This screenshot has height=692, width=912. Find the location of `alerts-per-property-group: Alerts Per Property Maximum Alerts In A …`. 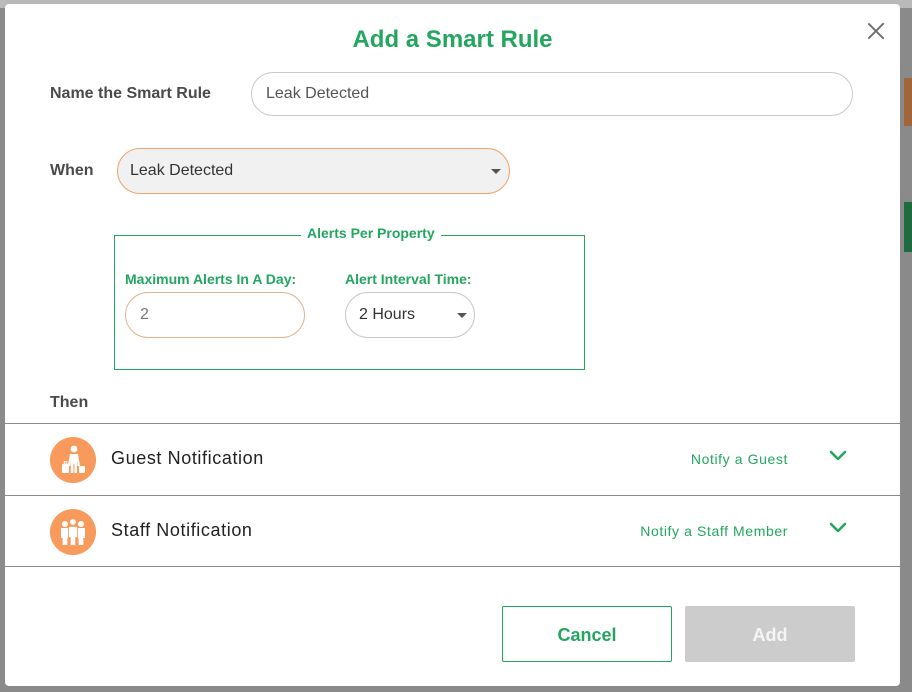

alerts-per-property-group: Alerts Per Property Maximum Alerts In A … is located at coordinates (349, 297).